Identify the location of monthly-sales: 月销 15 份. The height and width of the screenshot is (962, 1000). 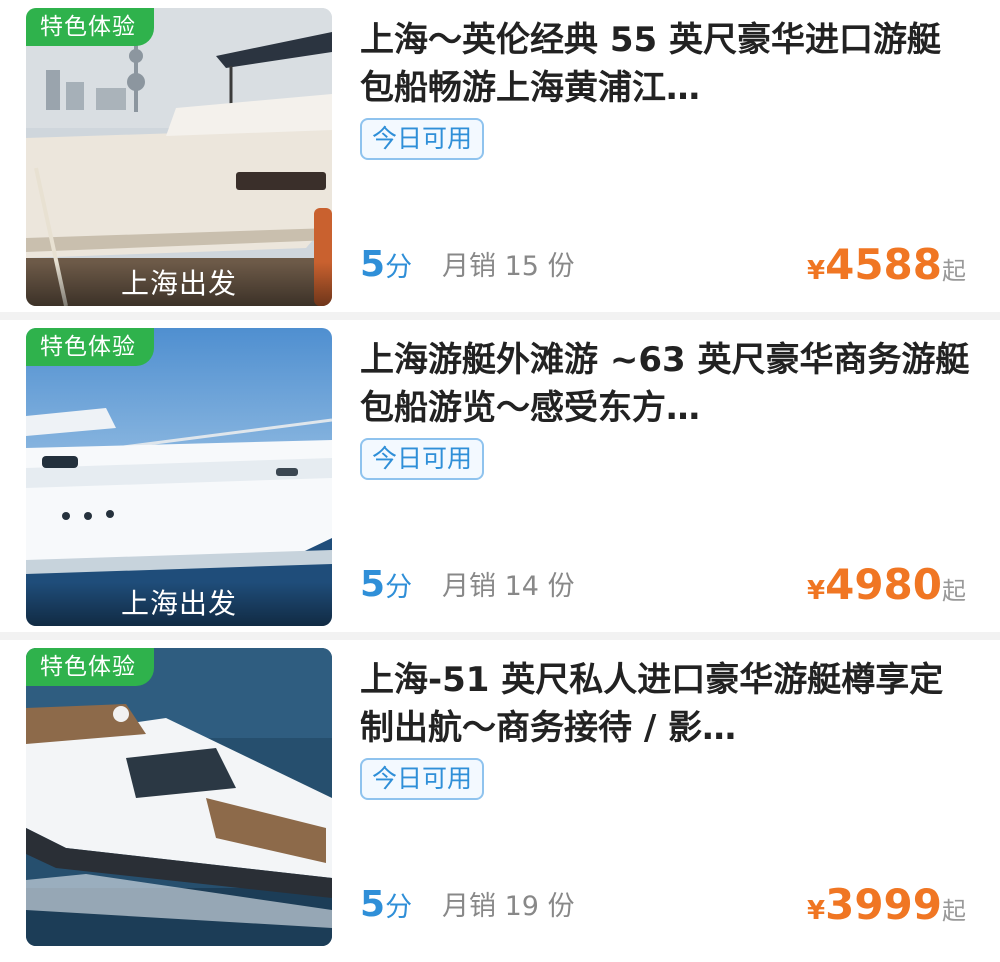
(508, 266).